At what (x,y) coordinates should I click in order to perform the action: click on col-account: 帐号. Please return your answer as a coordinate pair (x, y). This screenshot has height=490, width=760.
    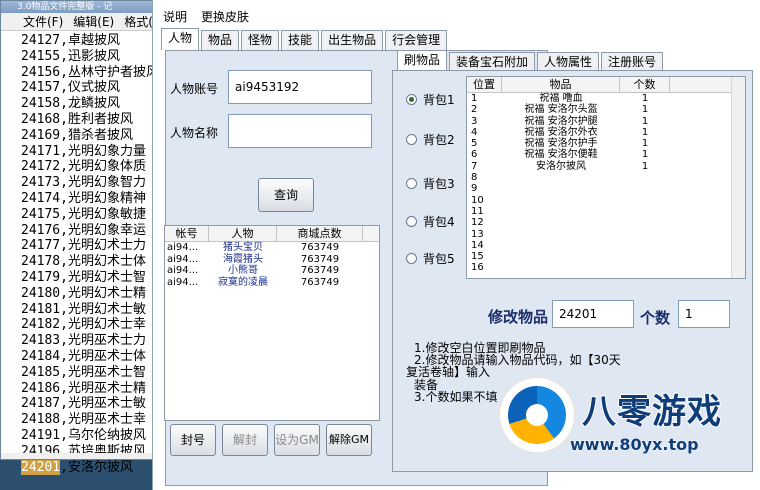
    Looking at the image, I should click on (187, 233).